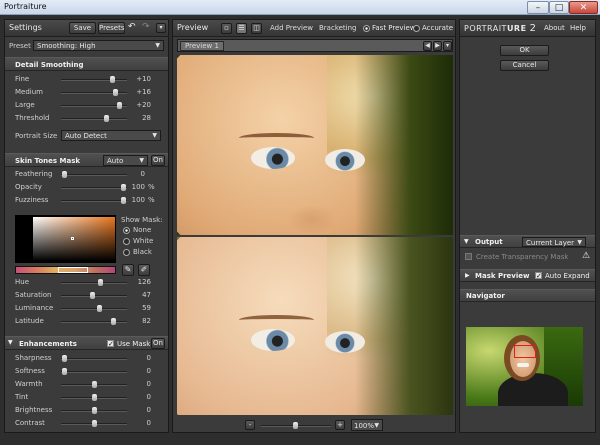 The image size is (600, 445). What do you see at coordinates (524, 50) in the screenshot?
I see `ok-button: OK` at bounding box center [524, 50].